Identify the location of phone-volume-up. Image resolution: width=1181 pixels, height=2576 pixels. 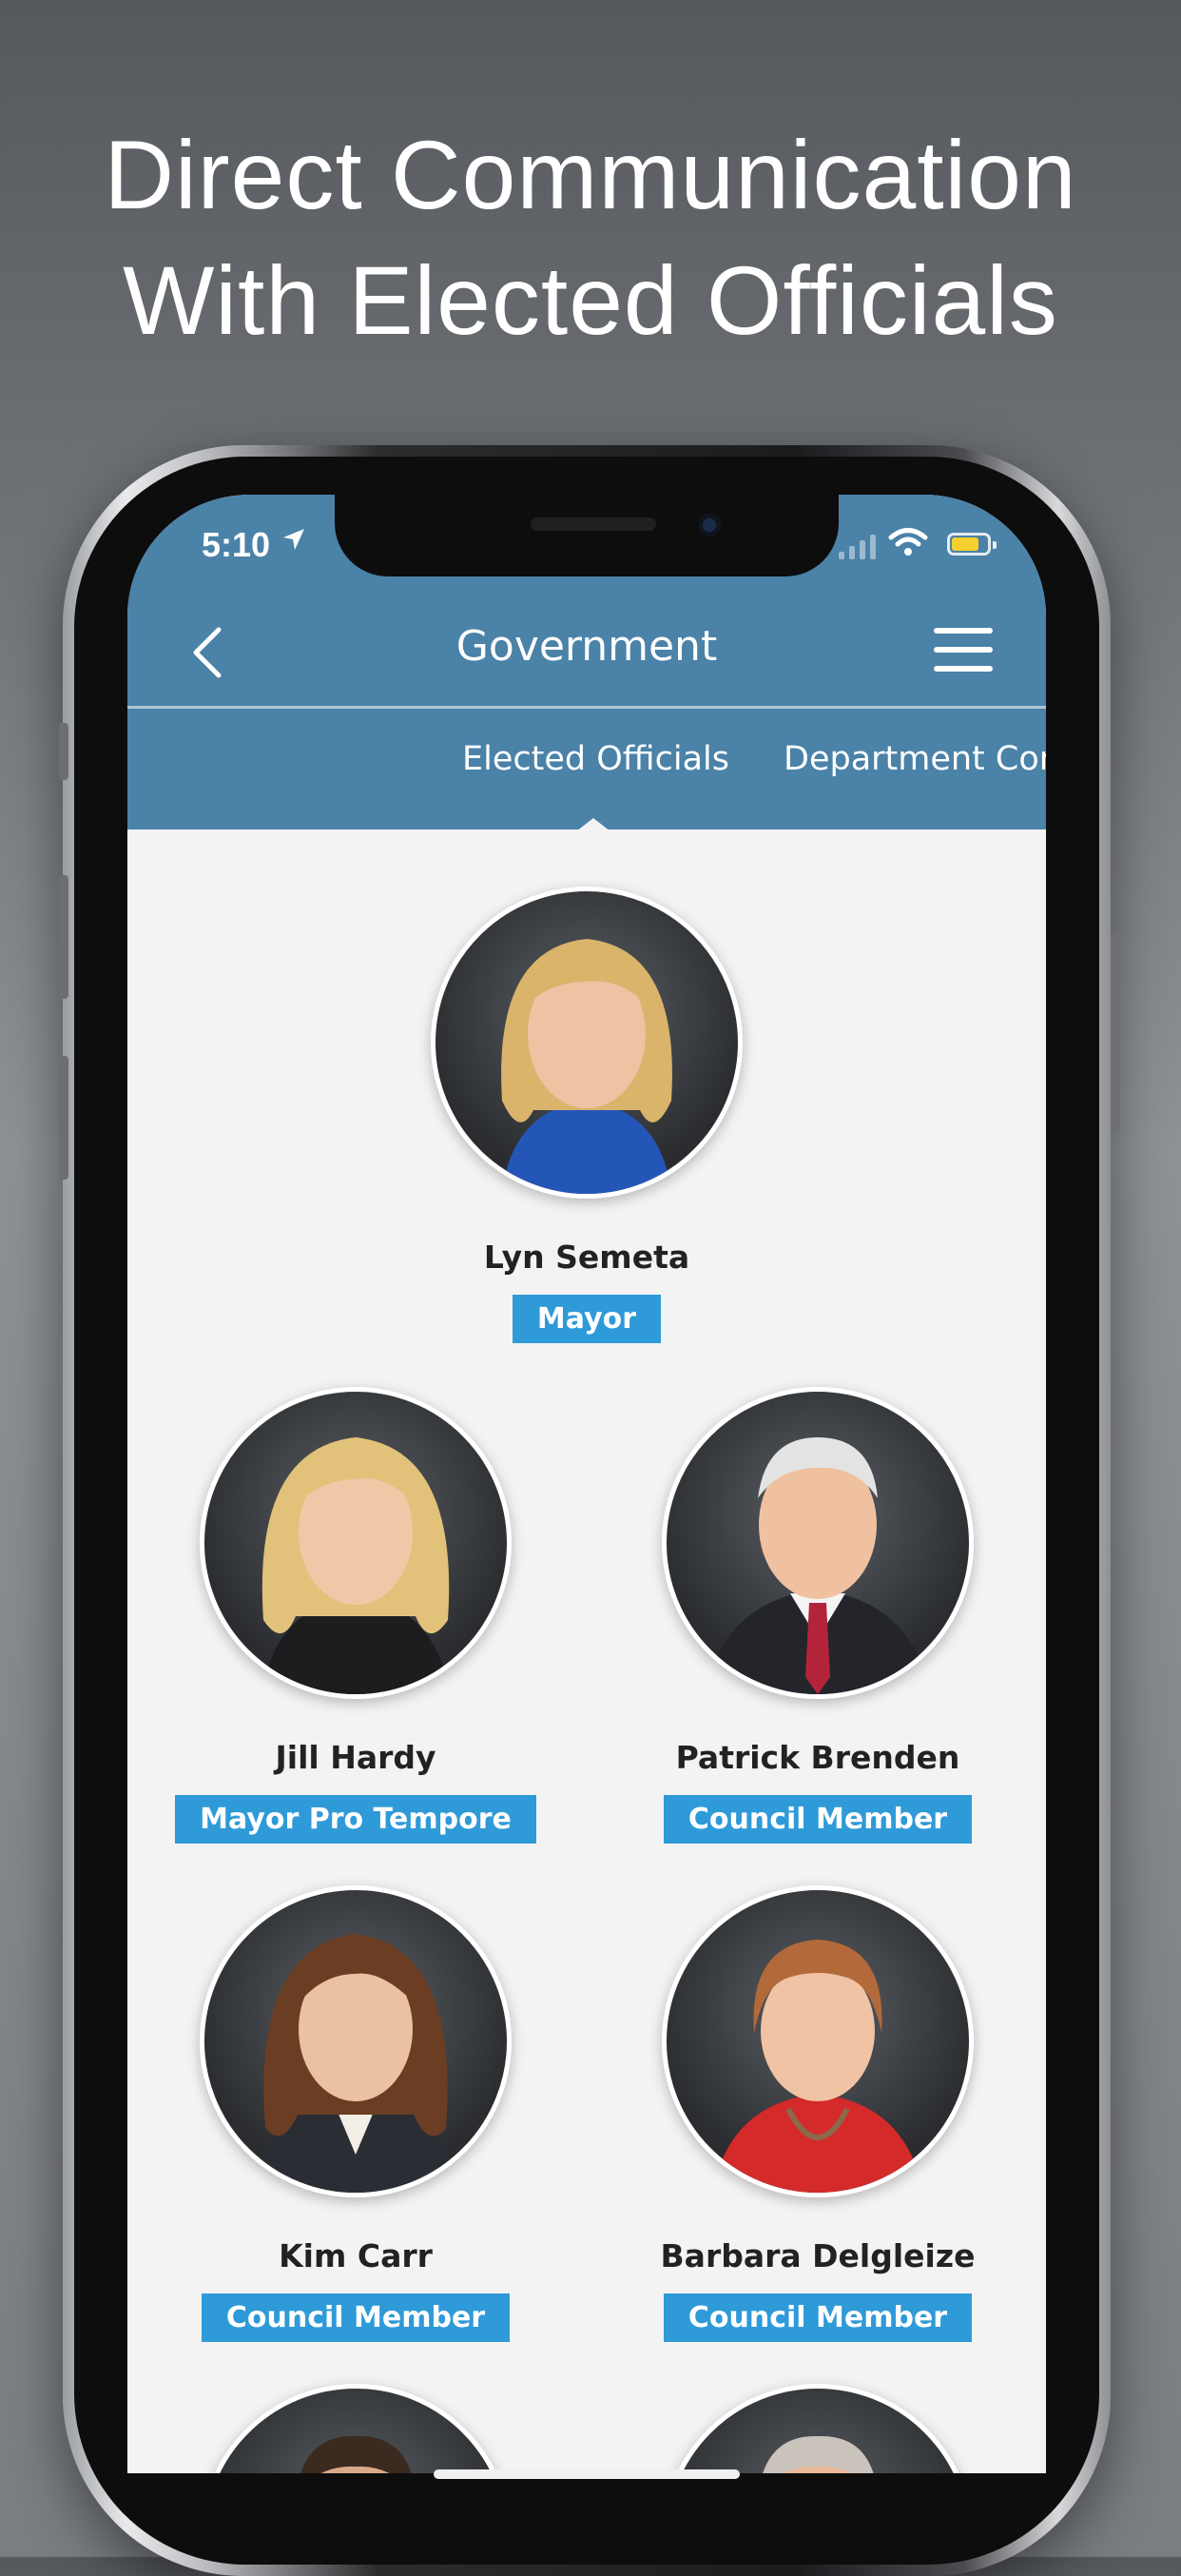
(63, 937).